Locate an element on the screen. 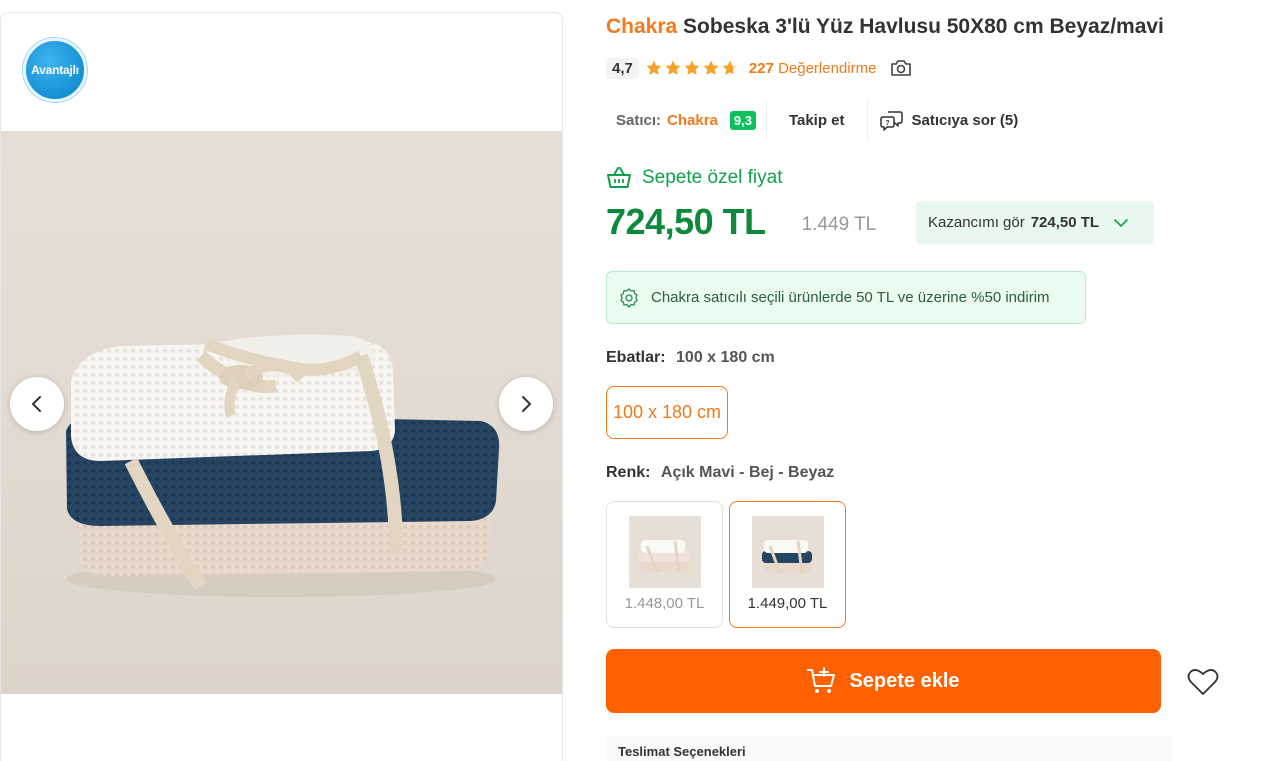 Image resolution: width=1261 pixels, height=761 pixels. color-label-row: Renk: Açık Mavi - Bej - Beyaz is located at coordinates (720, 473).